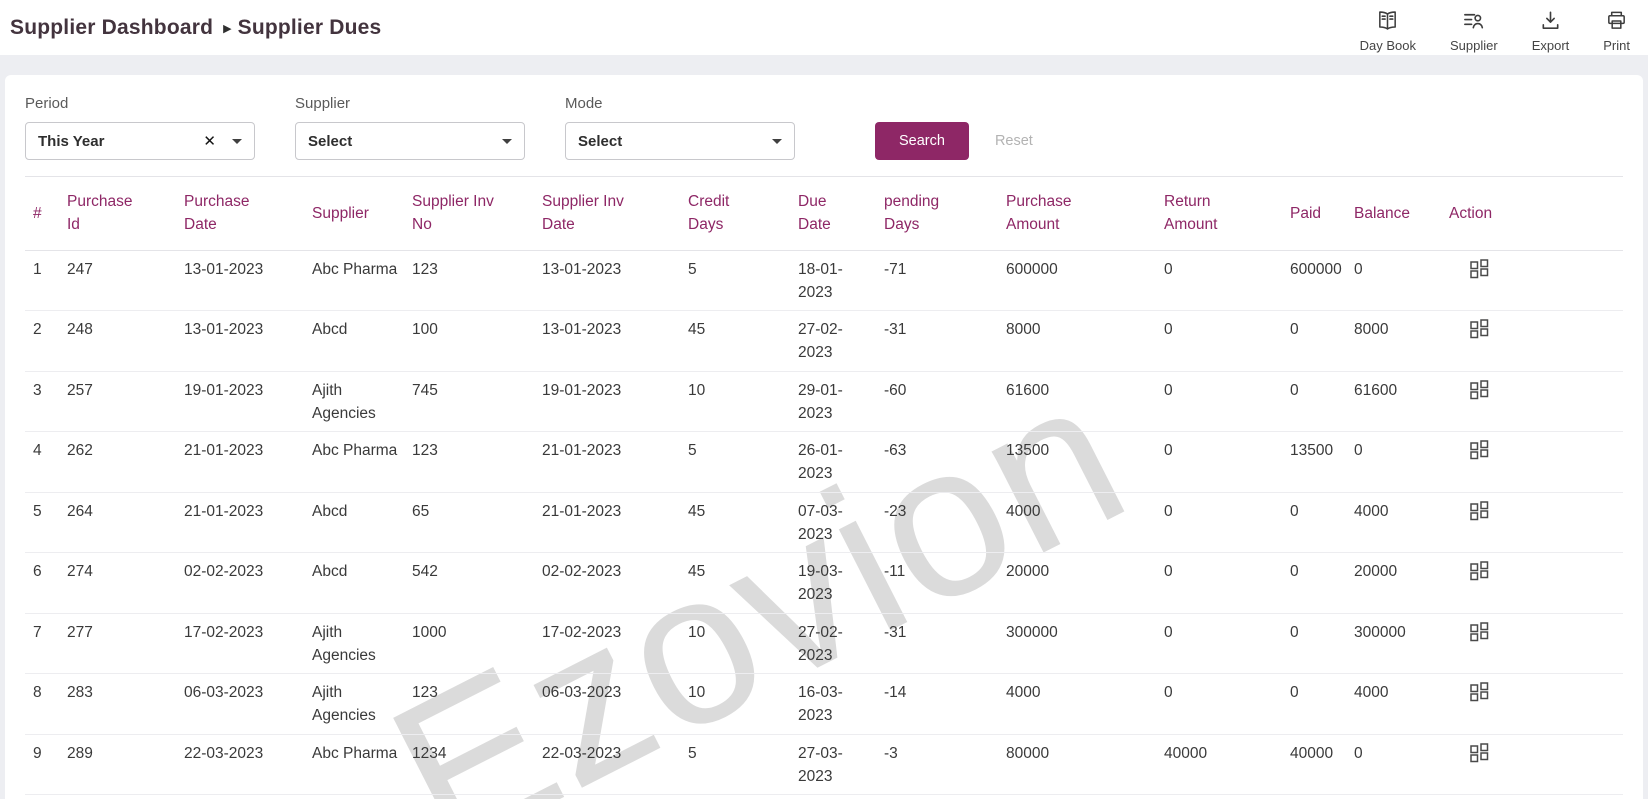 This screenshot has height=799, width=1648. What do you see at coordinates (71, 141) in the screenshot?
I see `period-value: This Year` at bounding box center [71, 141].